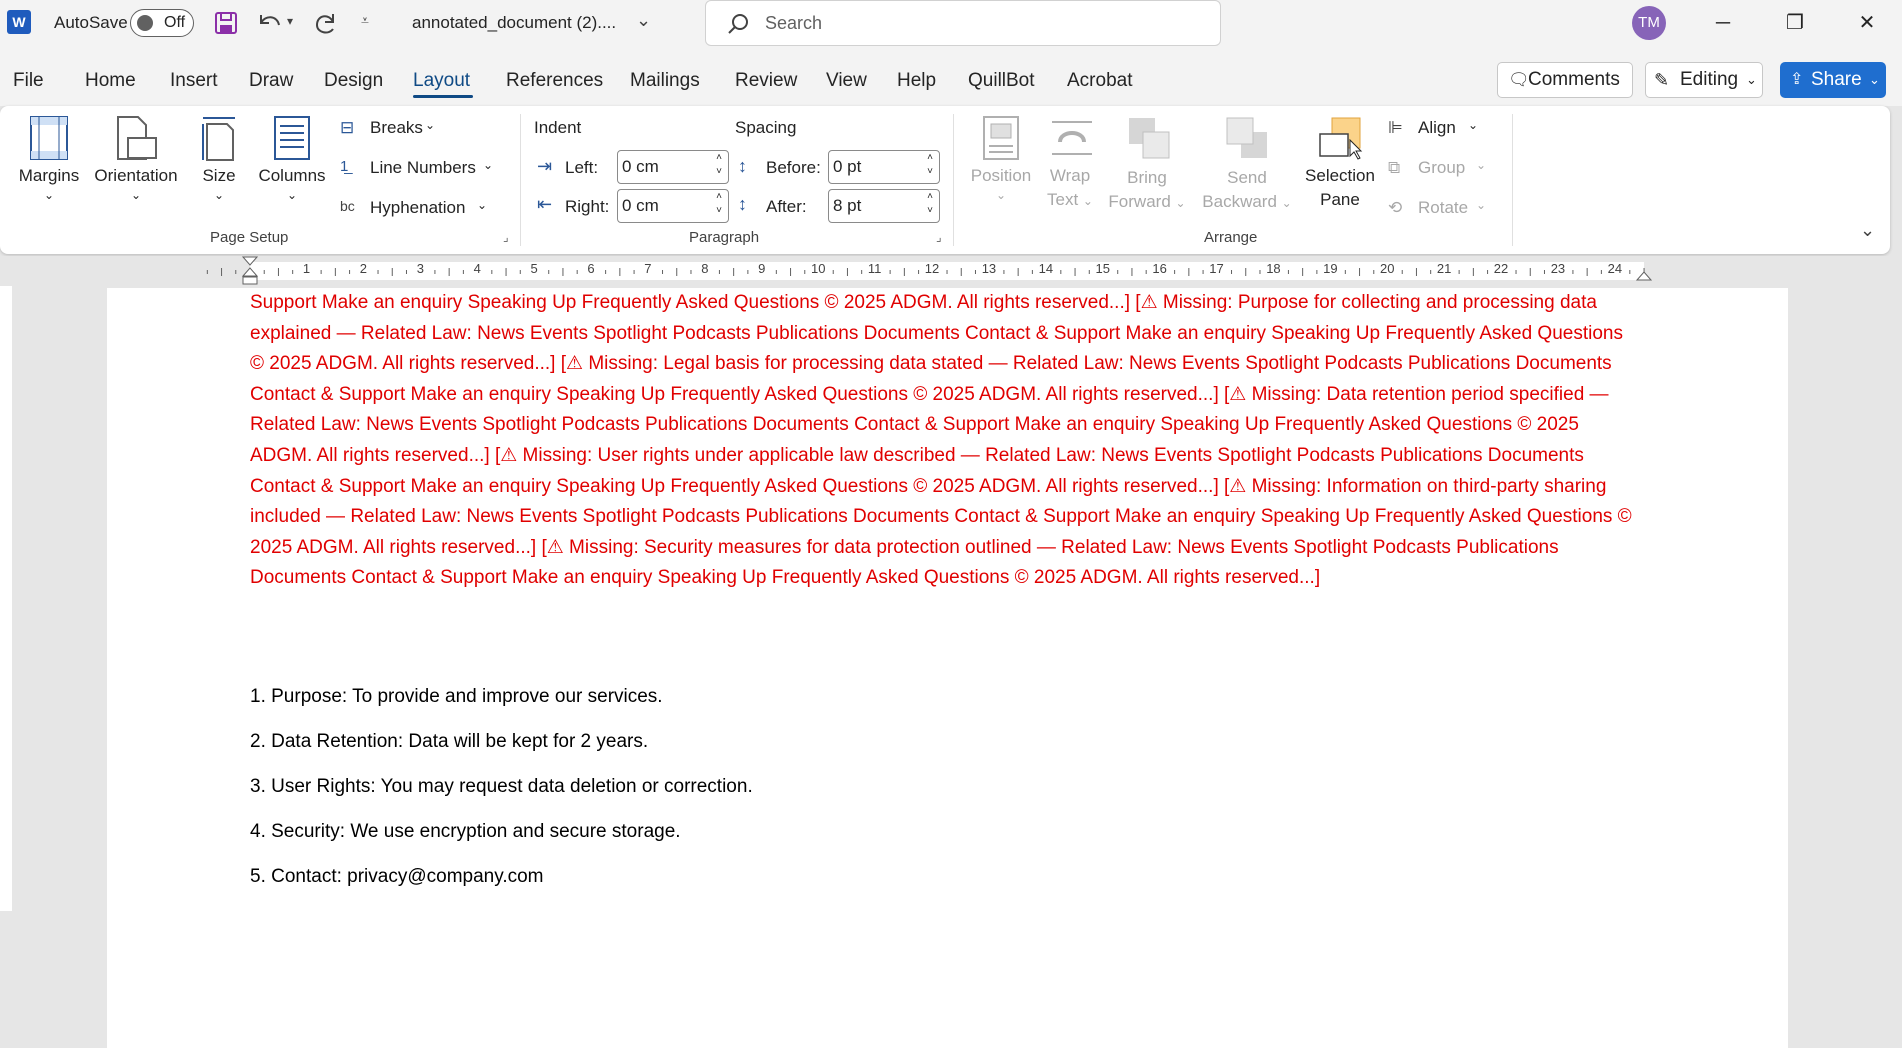  I want to click on send-backward-button: Send Backward ⌄, so click(1247, 164).